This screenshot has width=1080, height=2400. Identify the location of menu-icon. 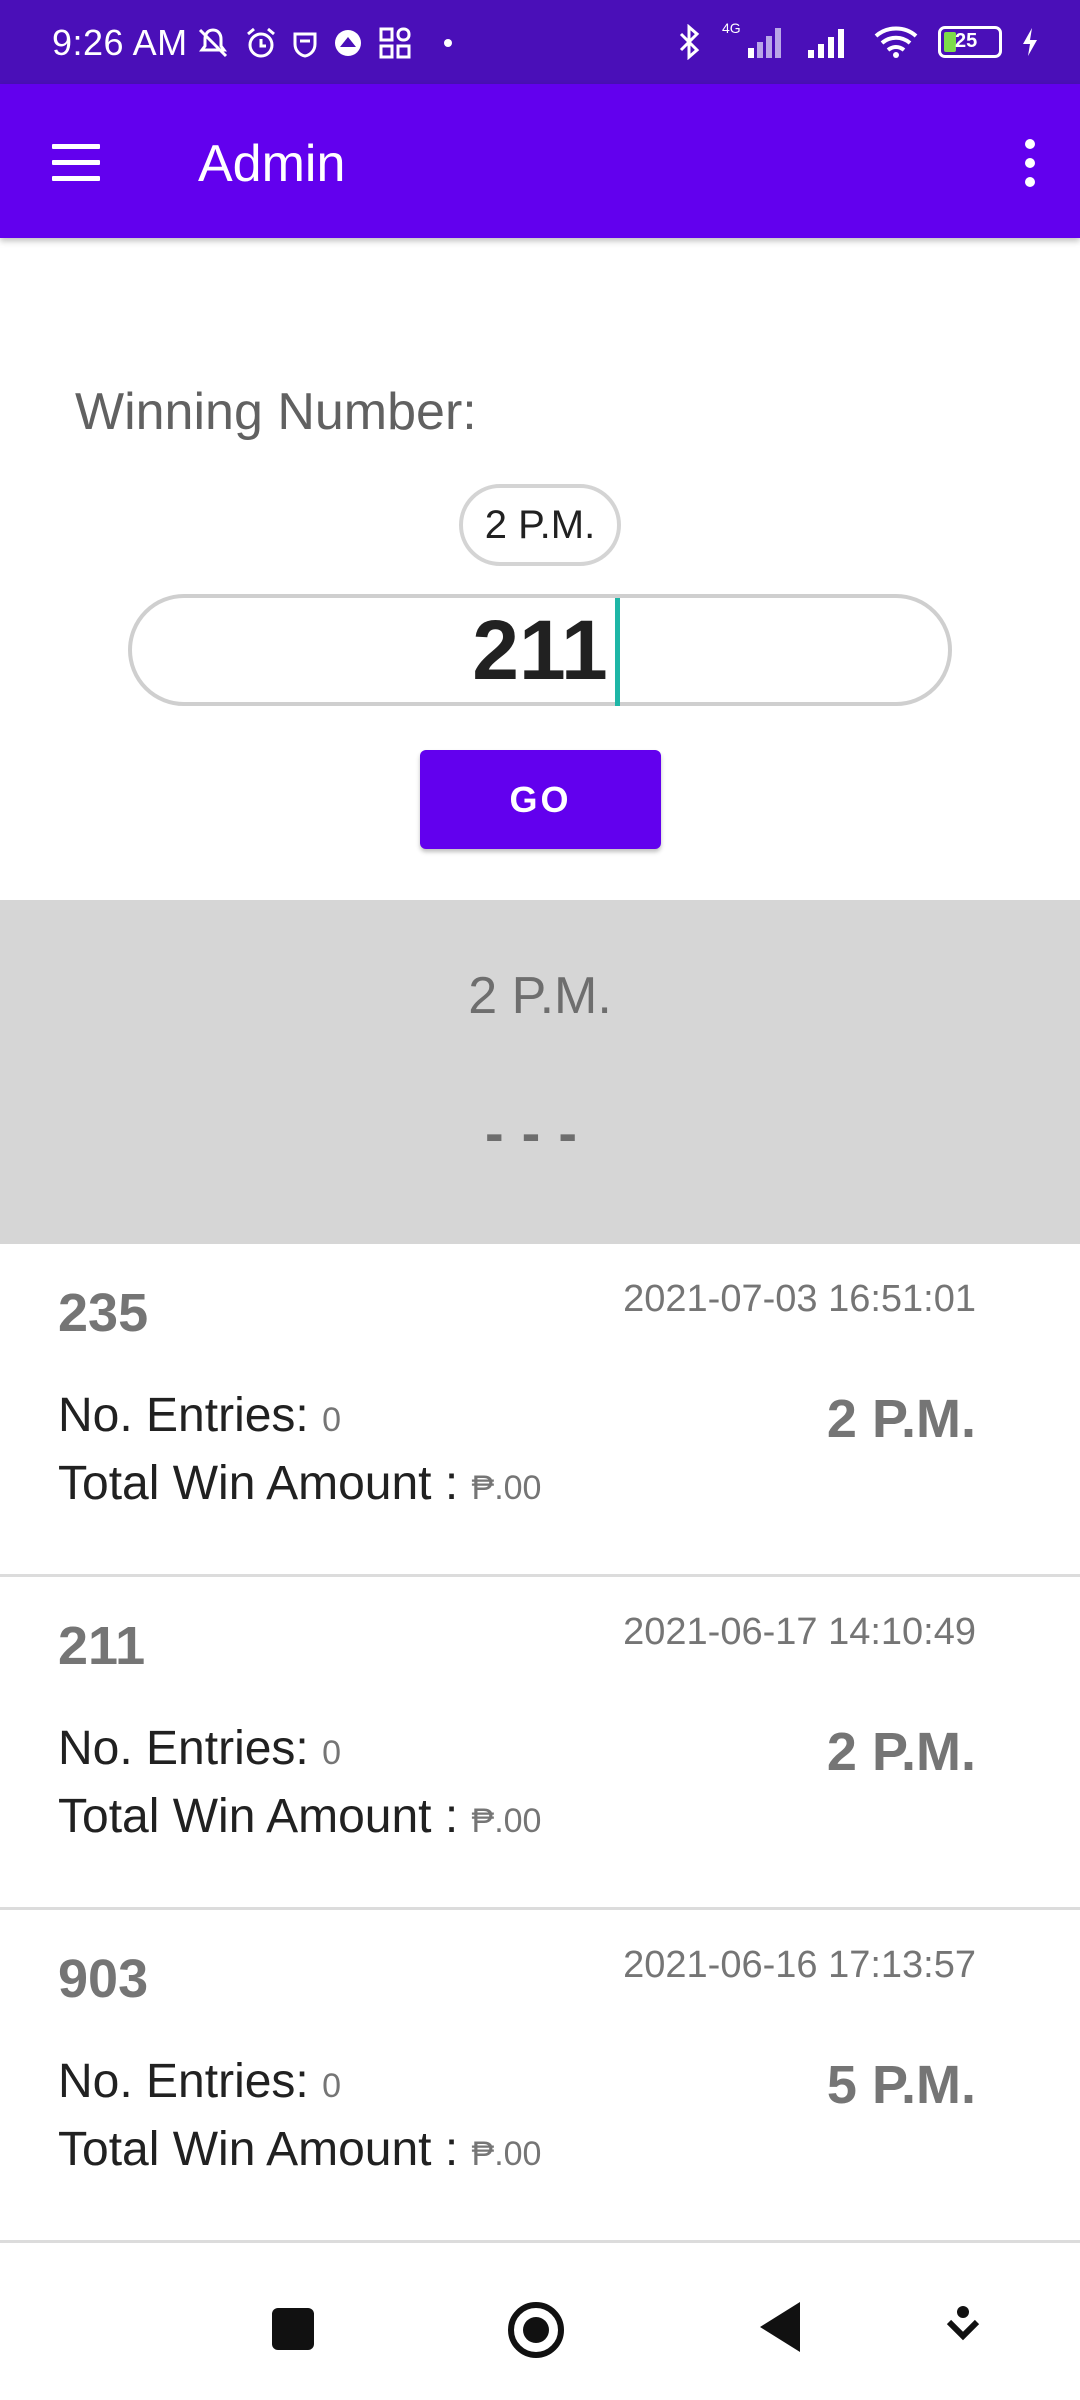
(76, 162).